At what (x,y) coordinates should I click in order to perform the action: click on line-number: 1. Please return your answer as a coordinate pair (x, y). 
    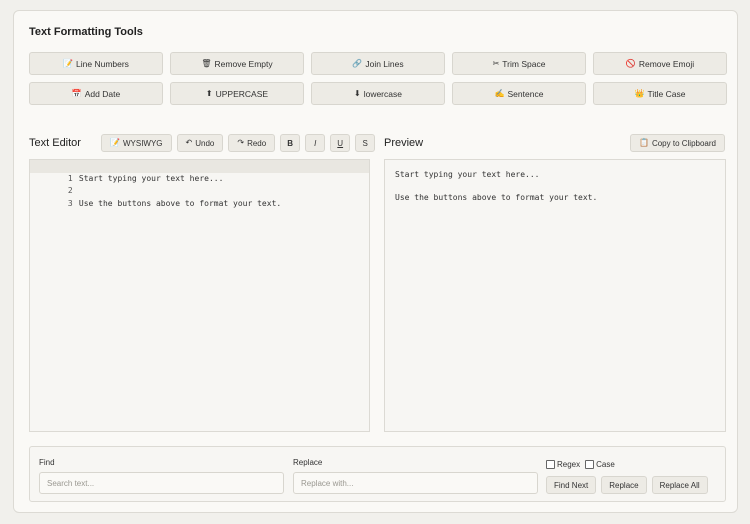
    Looking at the image, I should click on (70, 178).